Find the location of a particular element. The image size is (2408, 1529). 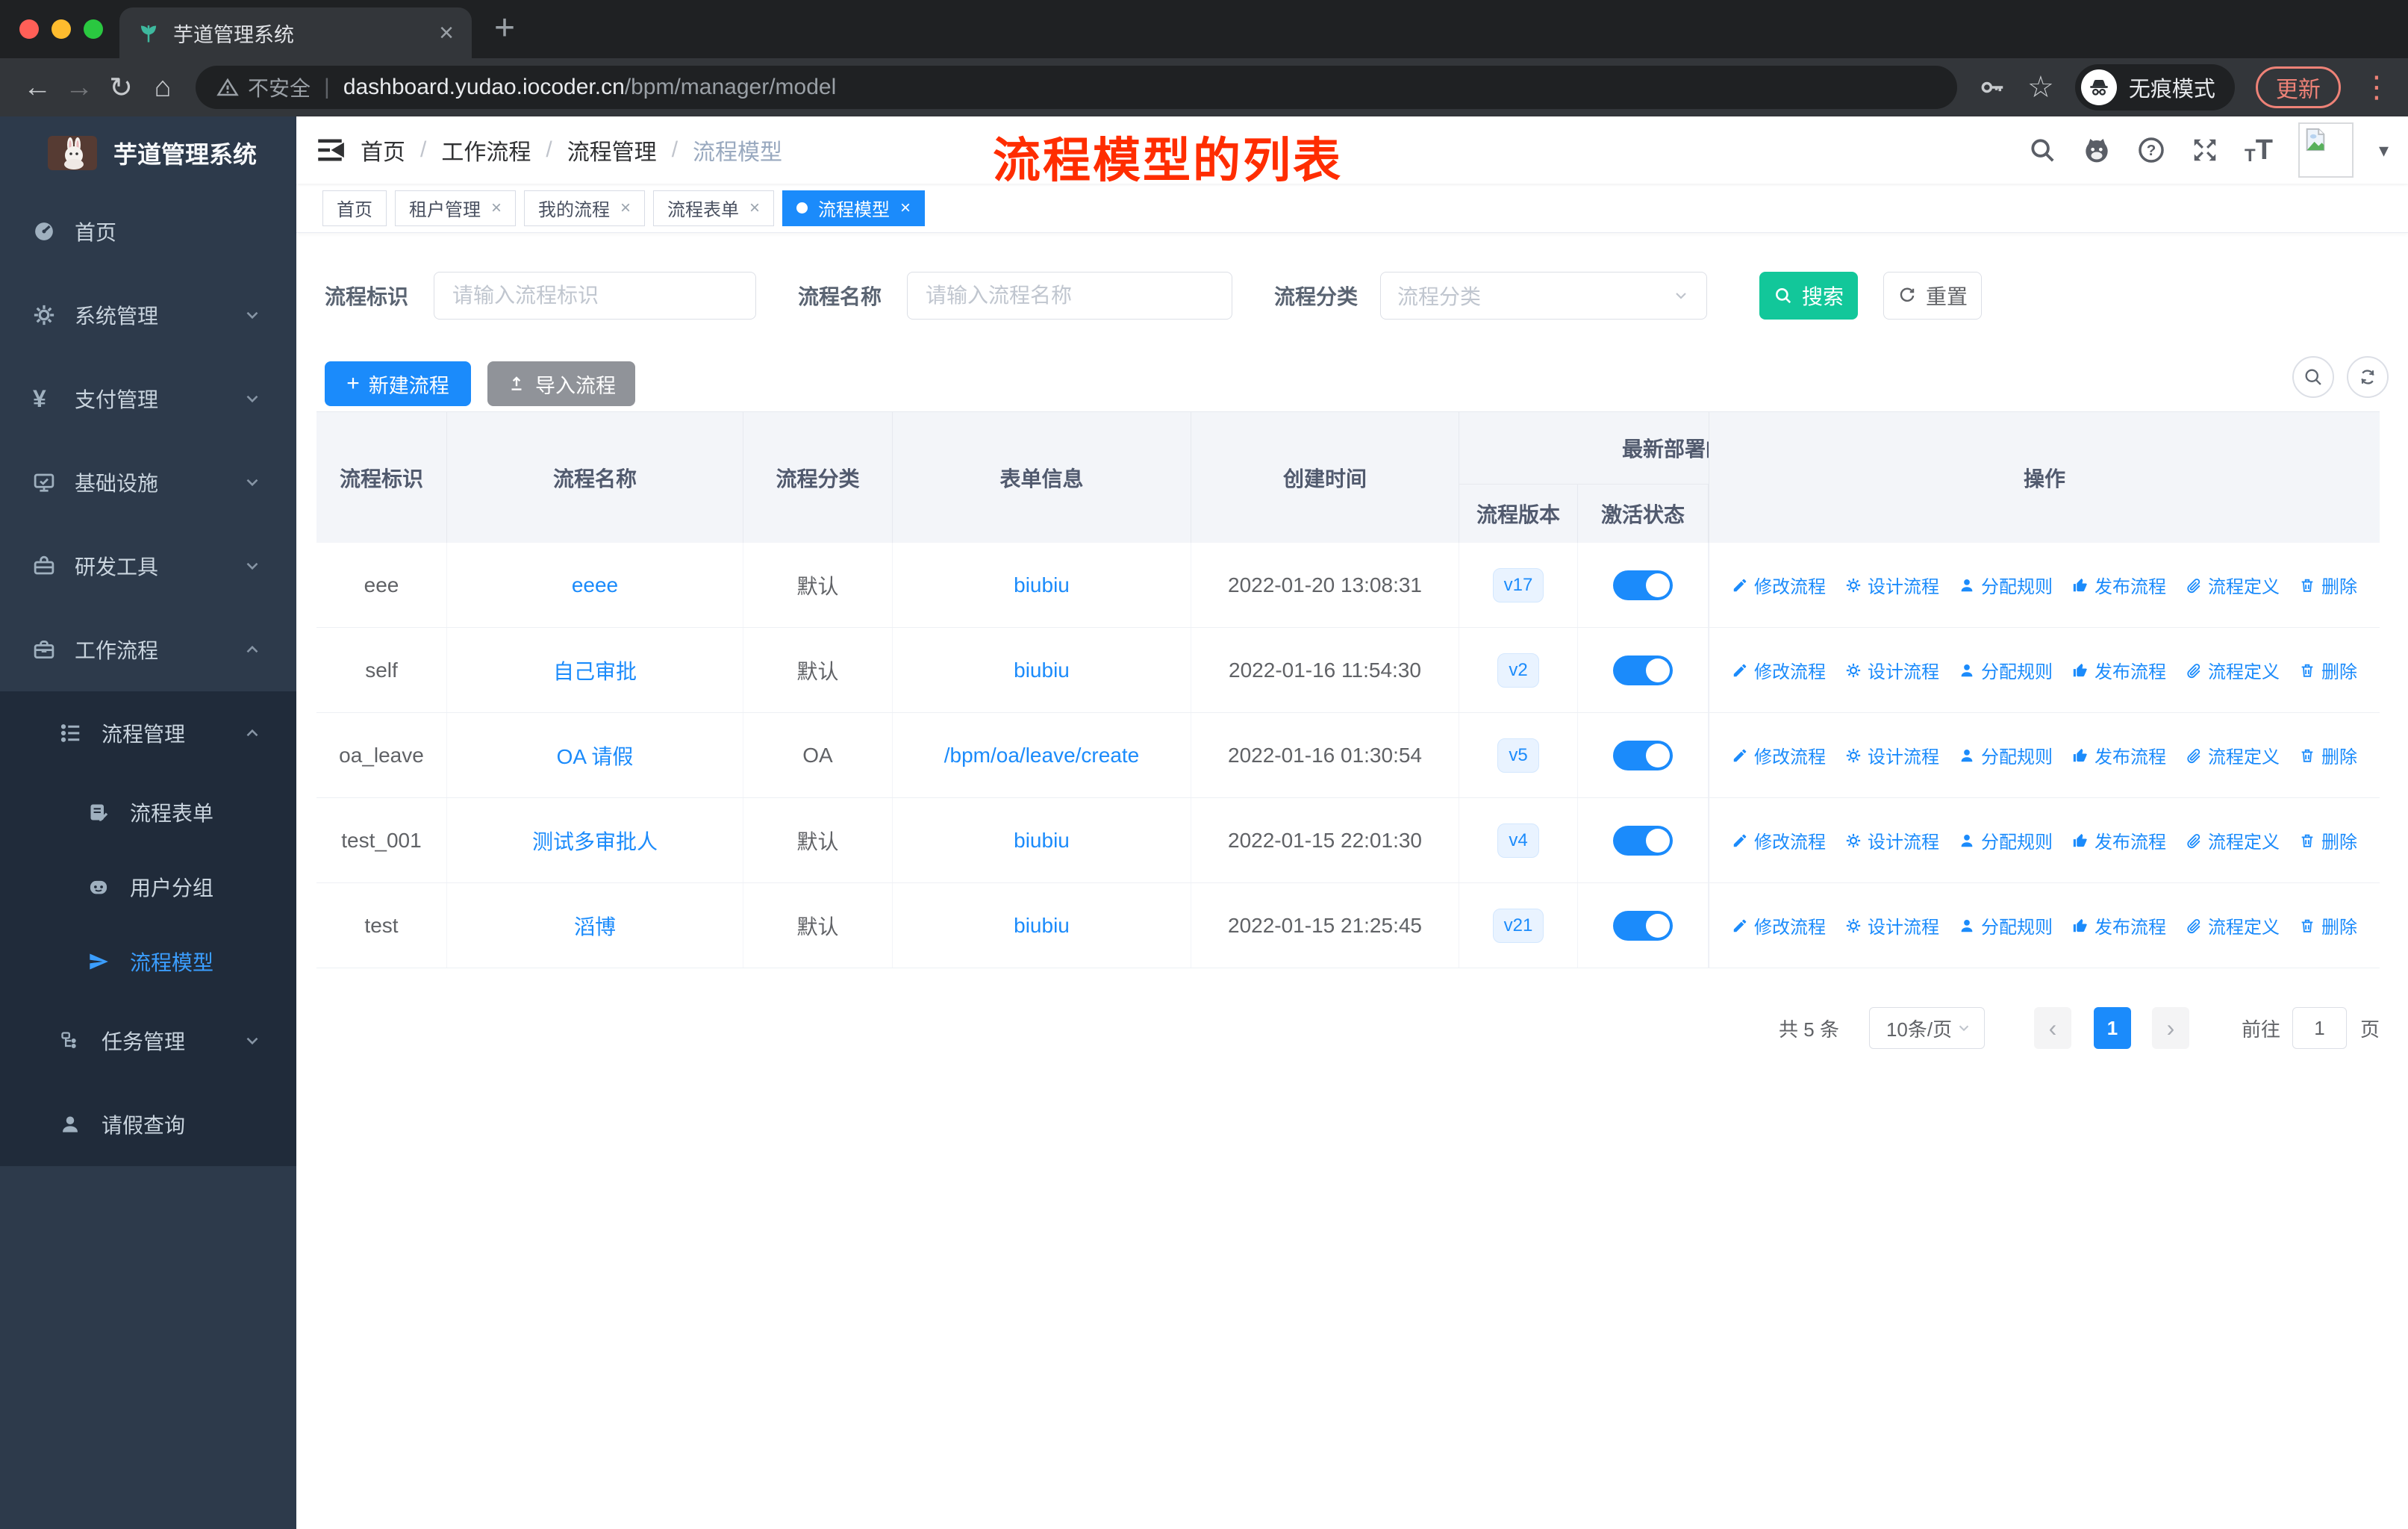

bookmark-star-icon: ☆ is located at coordinates (2040, 87).